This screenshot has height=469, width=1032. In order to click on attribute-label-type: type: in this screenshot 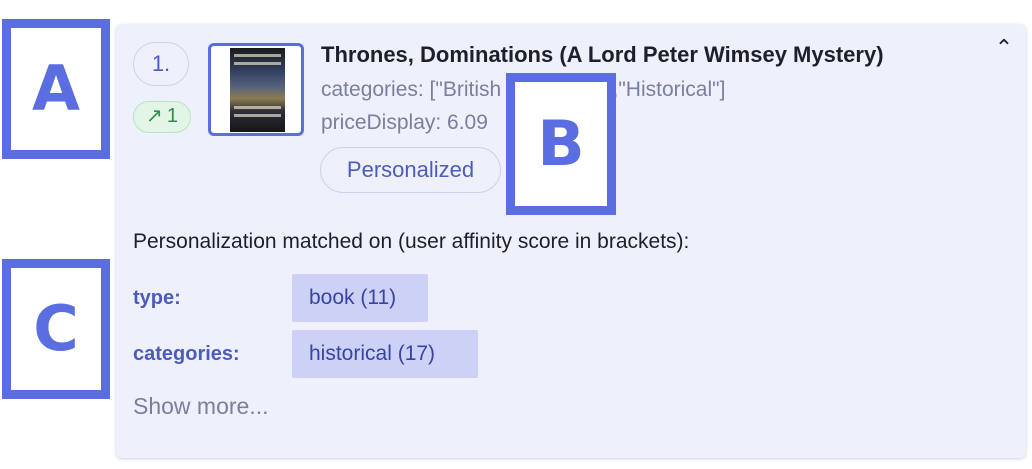, I will do `click(157, 298)`.